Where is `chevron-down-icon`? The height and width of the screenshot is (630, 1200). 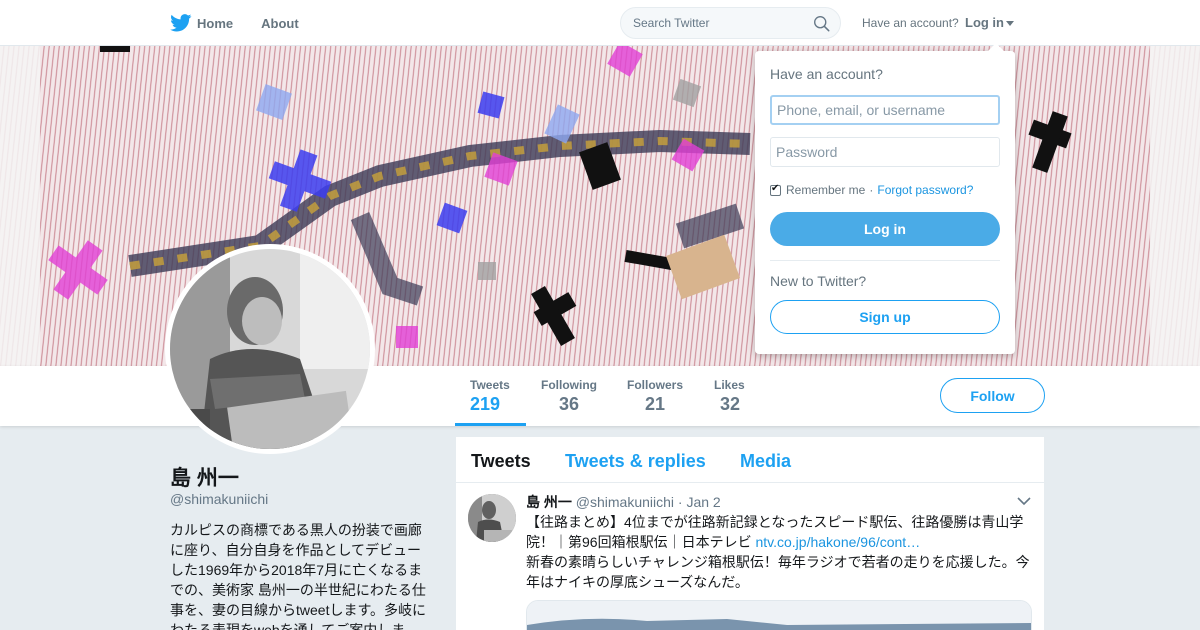
chevron-down-icon is located at coordinates (1024, 501).